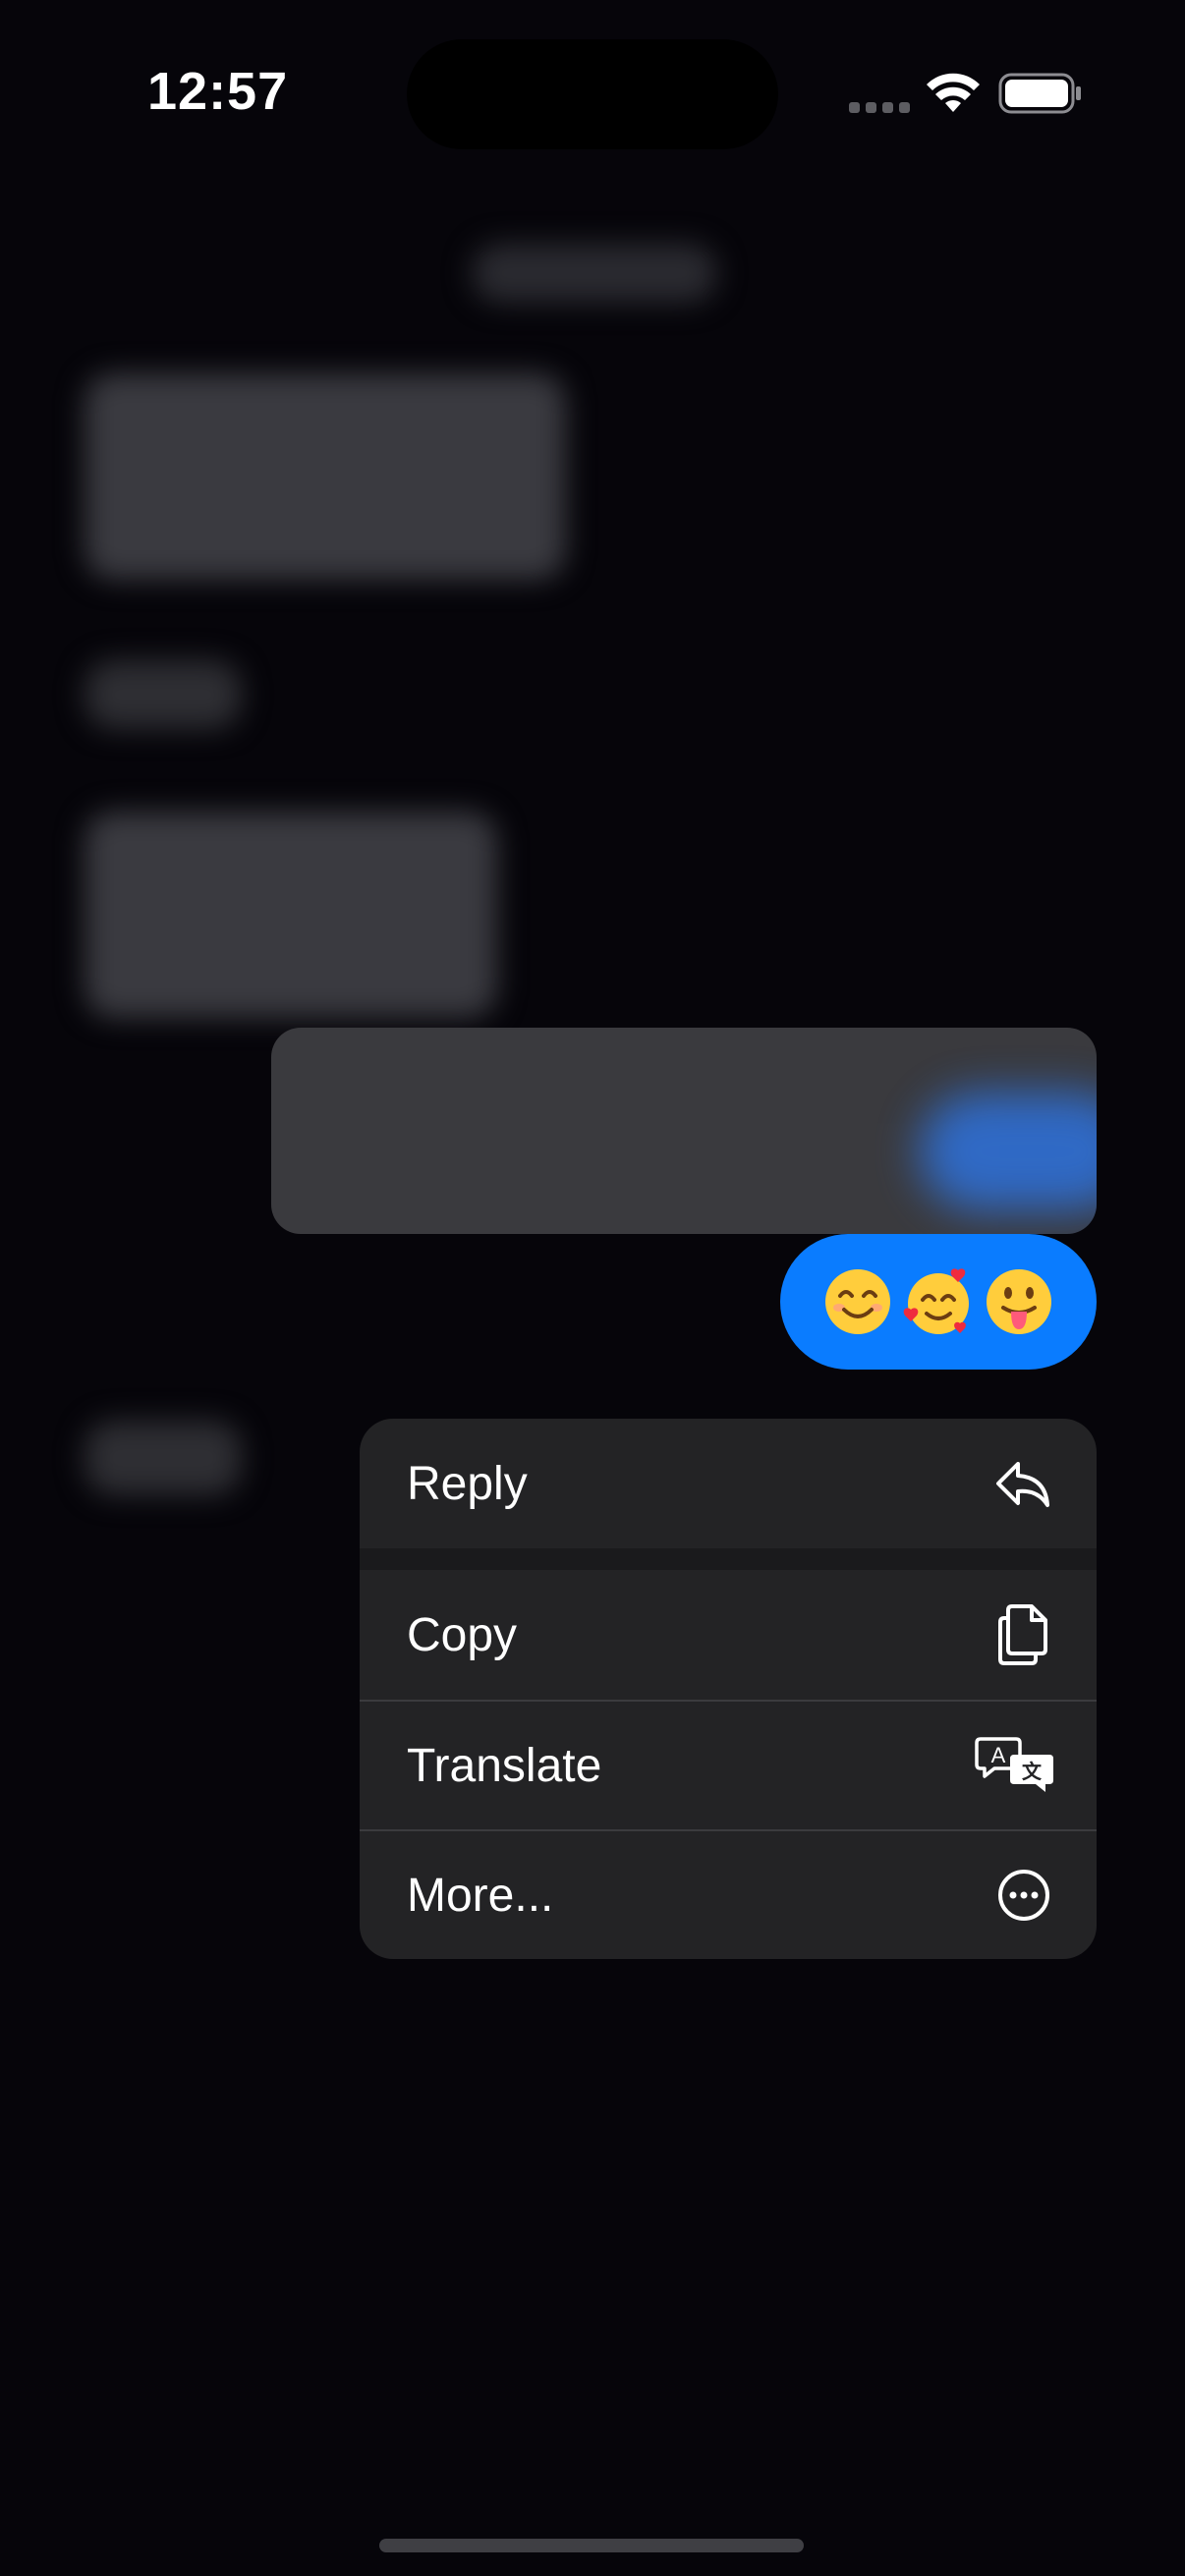 This screenshot has height=2576, width=1185. What do you see at coordinates (999, 1755) in the screenshot?
I see `svg-text: A` at bounding box center [999, 1755].